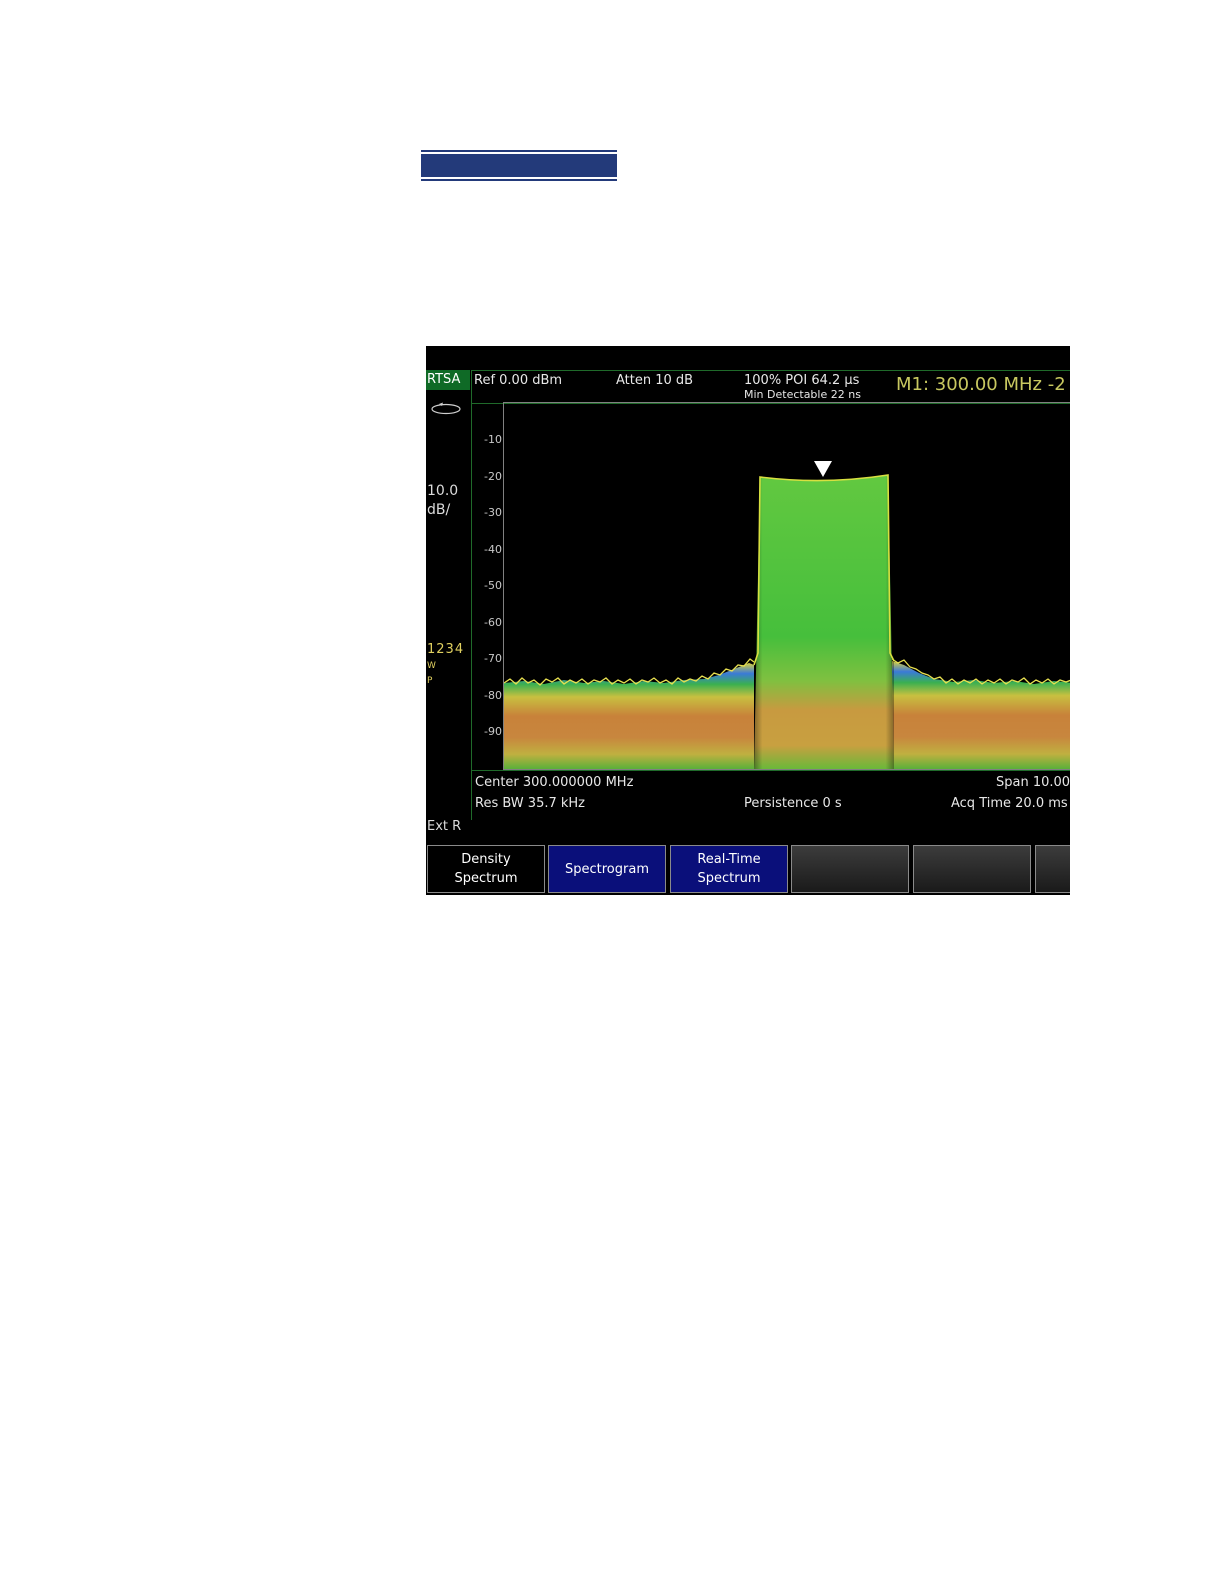  Describe the element at coordinates (802, 394) in the screenshot. I see `min-detectable: Min Detectable 22 ns` at that location.